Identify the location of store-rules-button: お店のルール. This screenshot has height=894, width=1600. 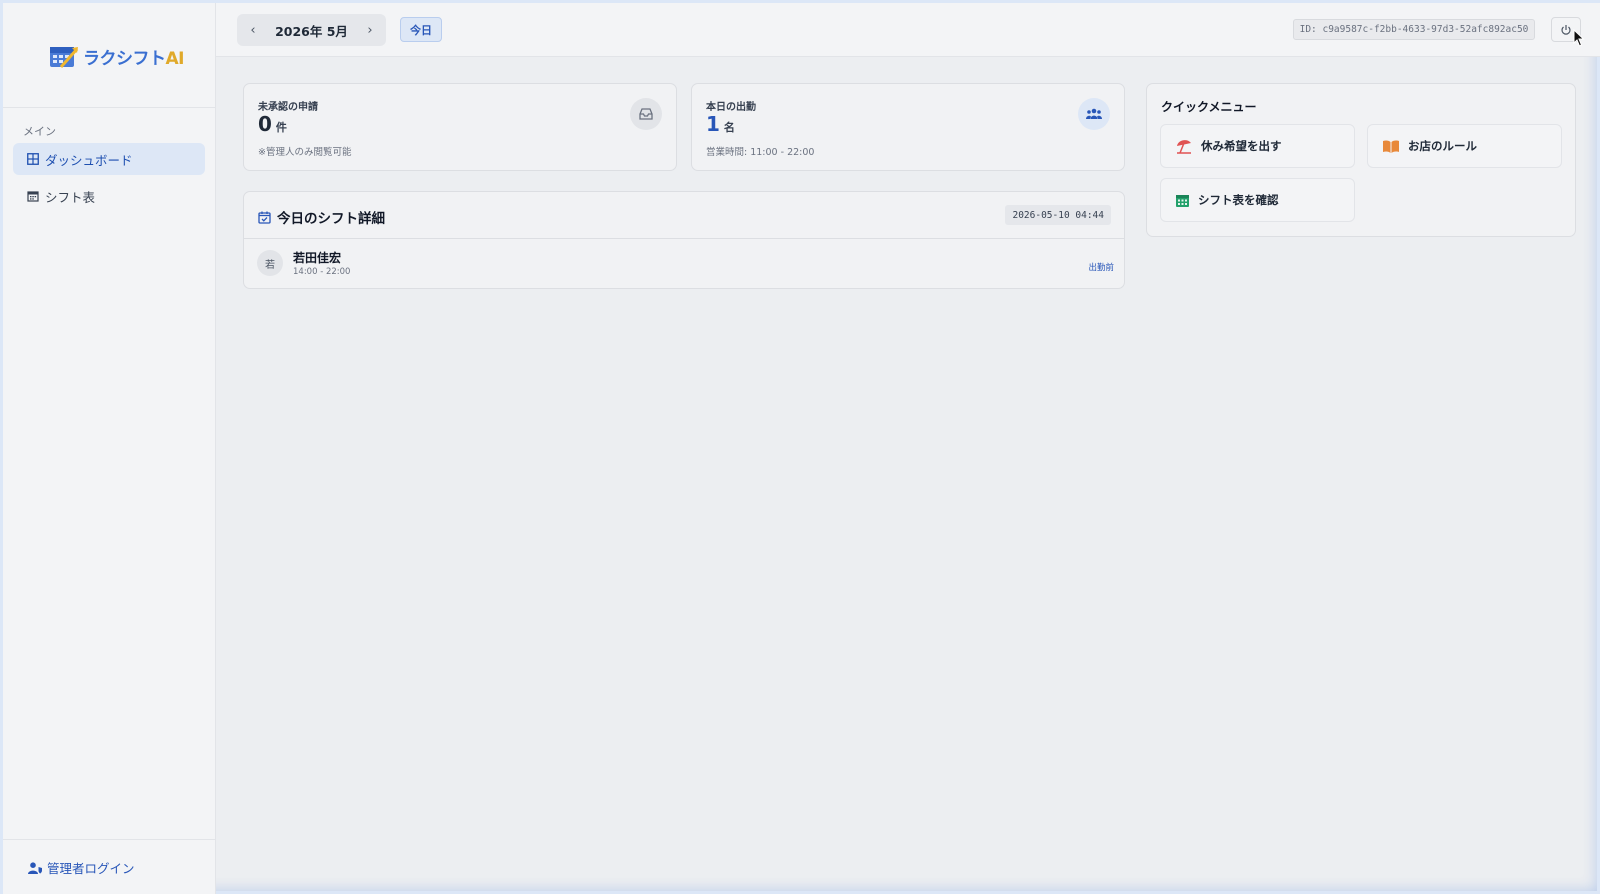
(1464, 146).